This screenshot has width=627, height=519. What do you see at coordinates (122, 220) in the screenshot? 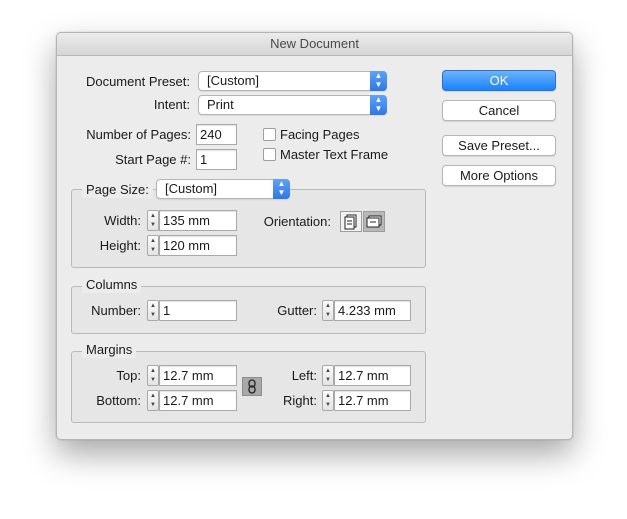
I see `width-label: Width:` at bounding box center [122, 220].